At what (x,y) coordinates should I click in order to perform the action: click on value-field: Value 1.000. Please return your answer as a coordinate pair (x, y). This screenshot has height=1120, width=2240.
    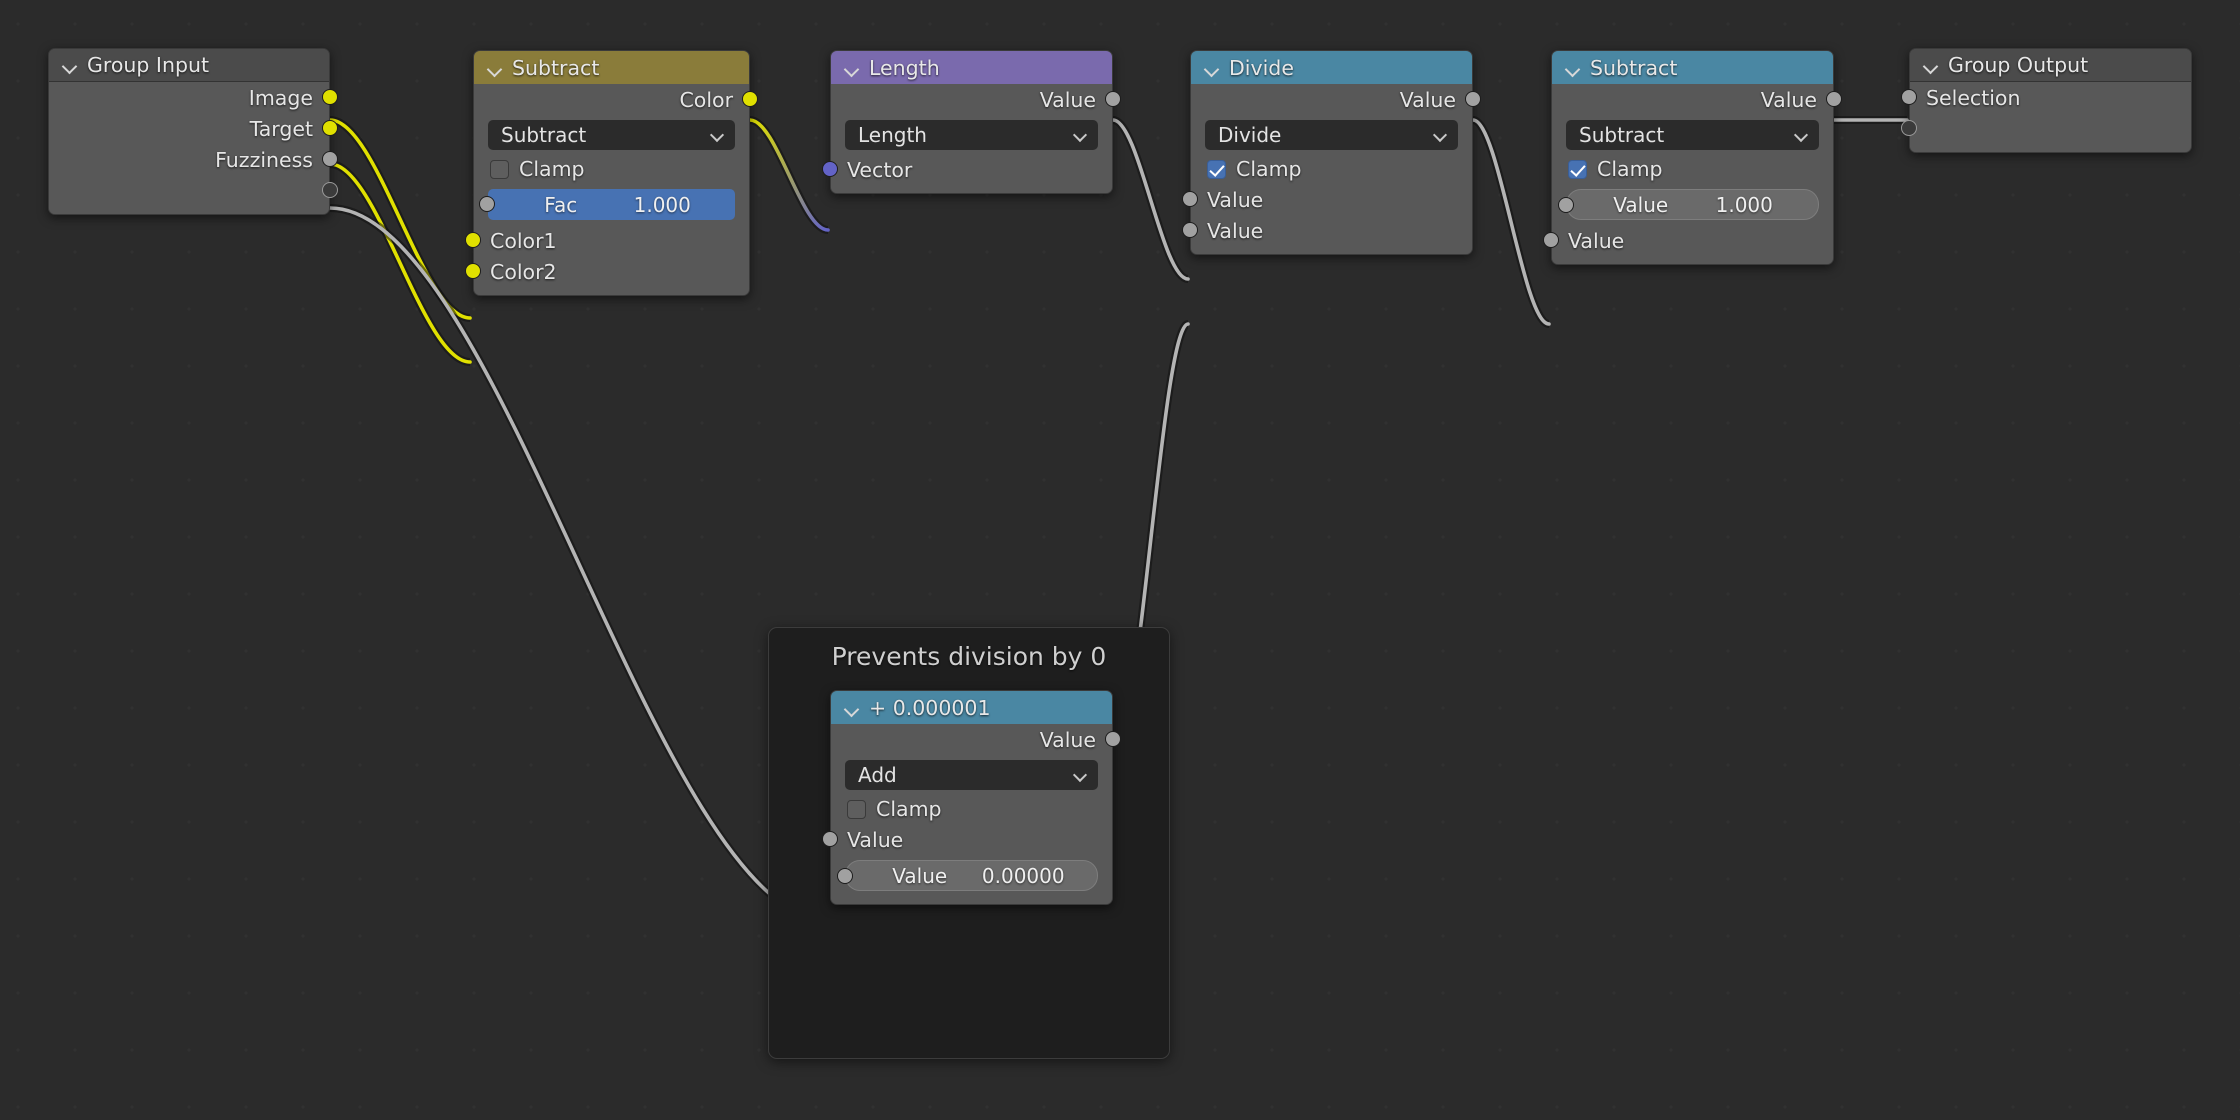
    Looking at the image, I should click on (1688, 204).